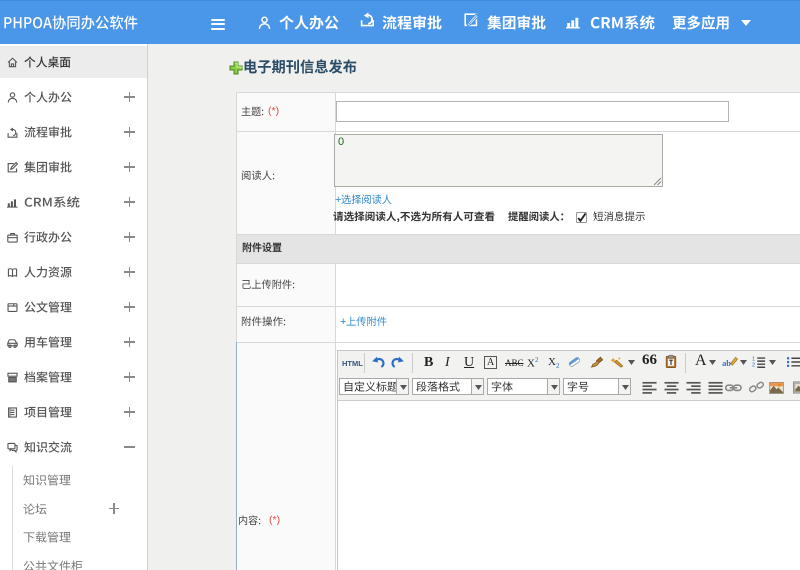  I want to click on svg-text: 1, so click(753, 359).